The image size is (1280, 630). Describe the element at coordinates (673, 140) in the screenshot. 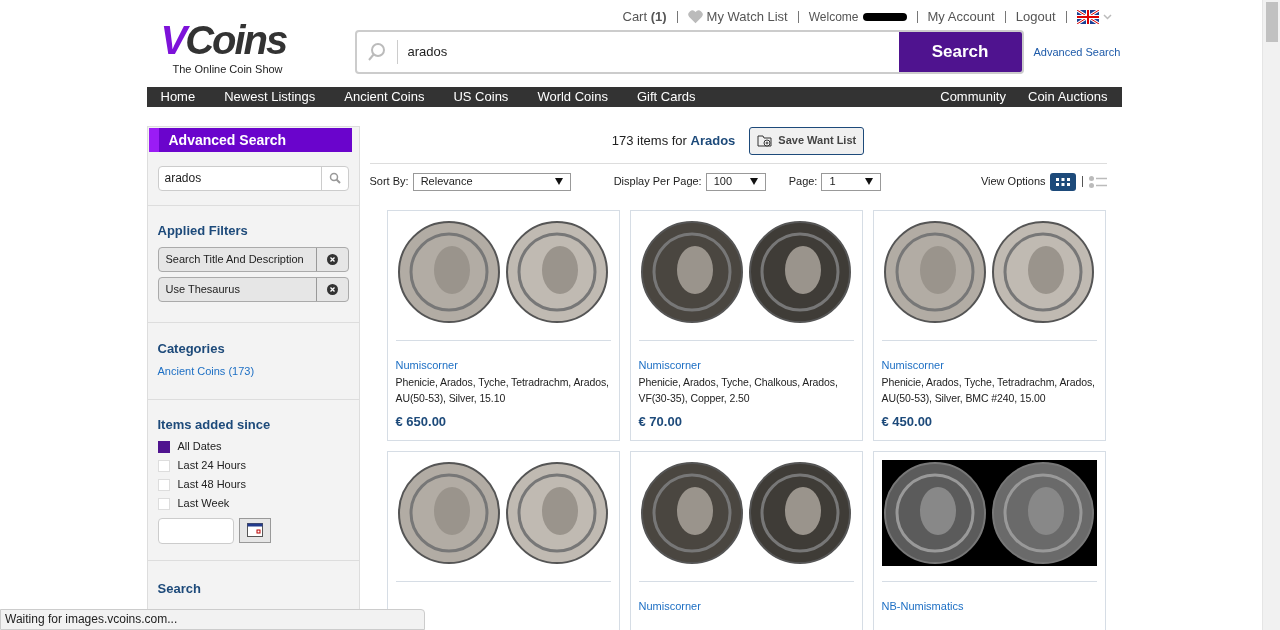

I see `results-count: 173 items for Arados` at that location.